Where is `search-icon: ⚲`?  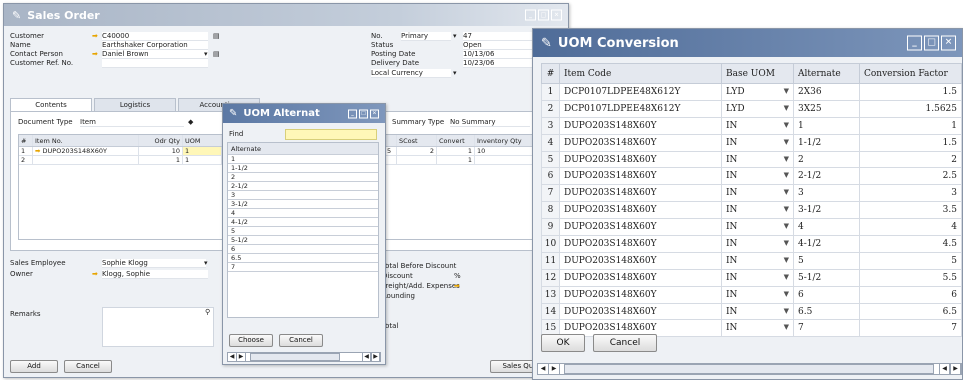
search-icon: ⚲ is located at coordinates (207, 312).